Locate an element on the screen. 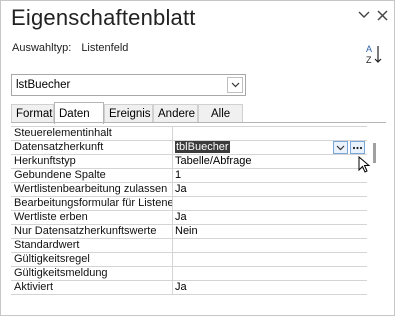  value-dropdown-button is located at coordinates (340, 147).